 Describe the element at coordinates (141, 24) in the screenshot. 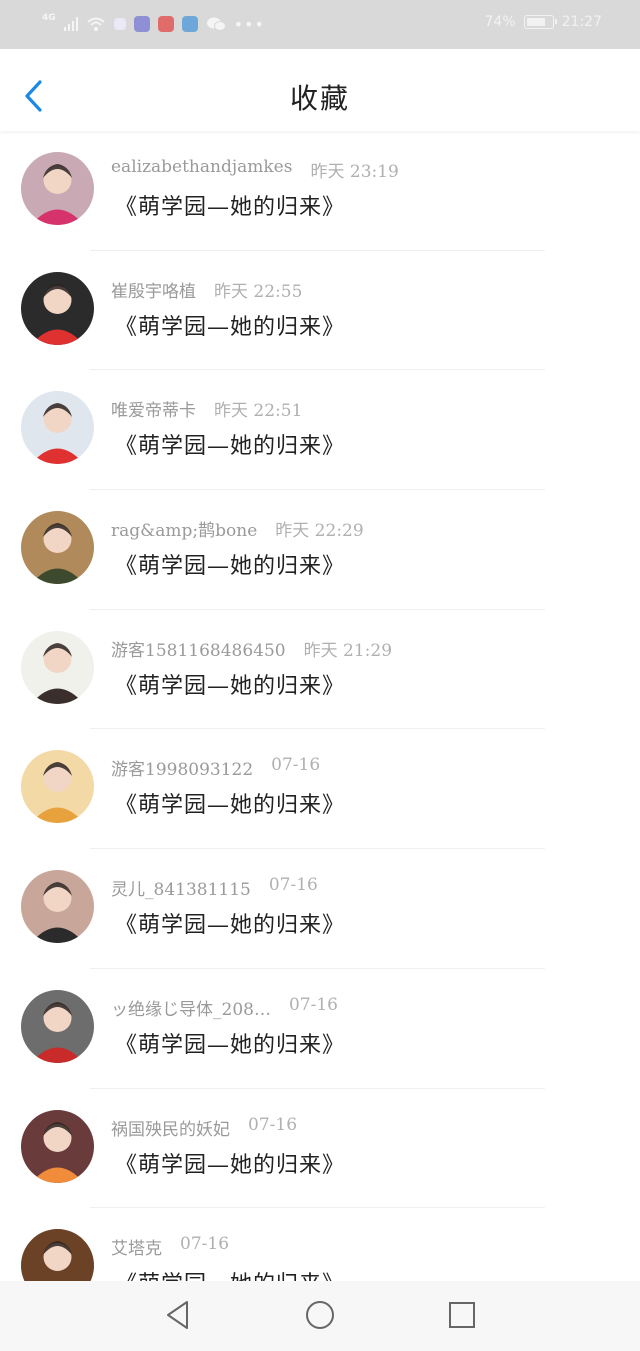

I see `music-app-icon` at that location.